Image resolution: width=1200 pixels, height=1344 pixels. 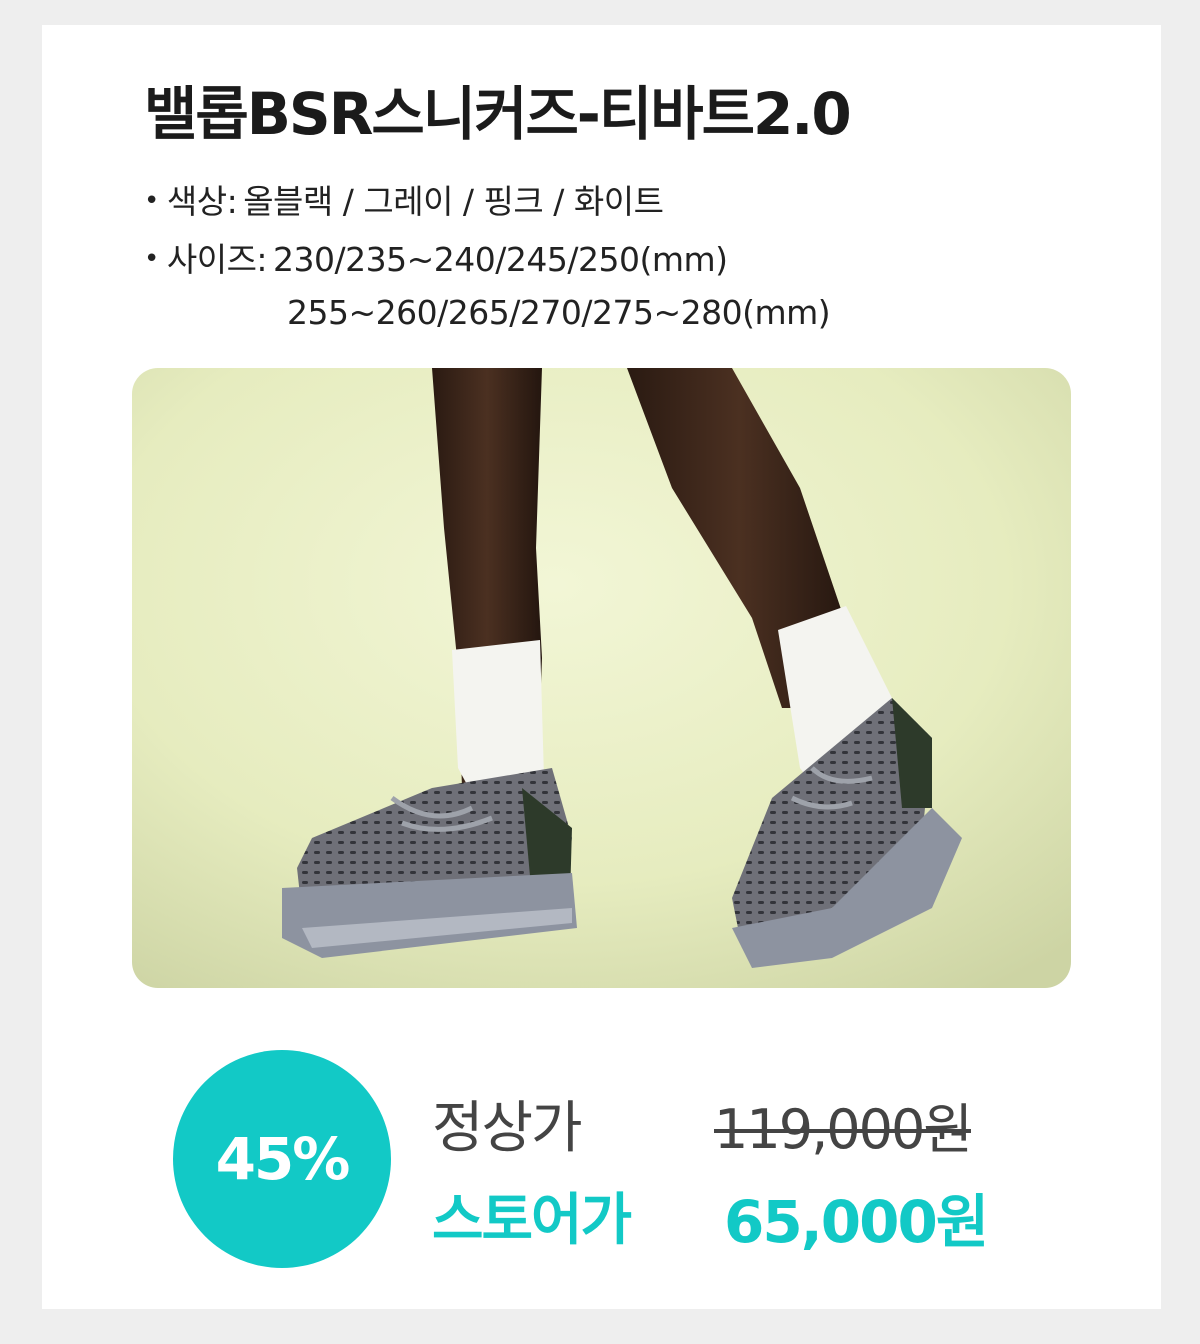 I want to click on store-price: 65,000원, so click(x=856, y=1222).